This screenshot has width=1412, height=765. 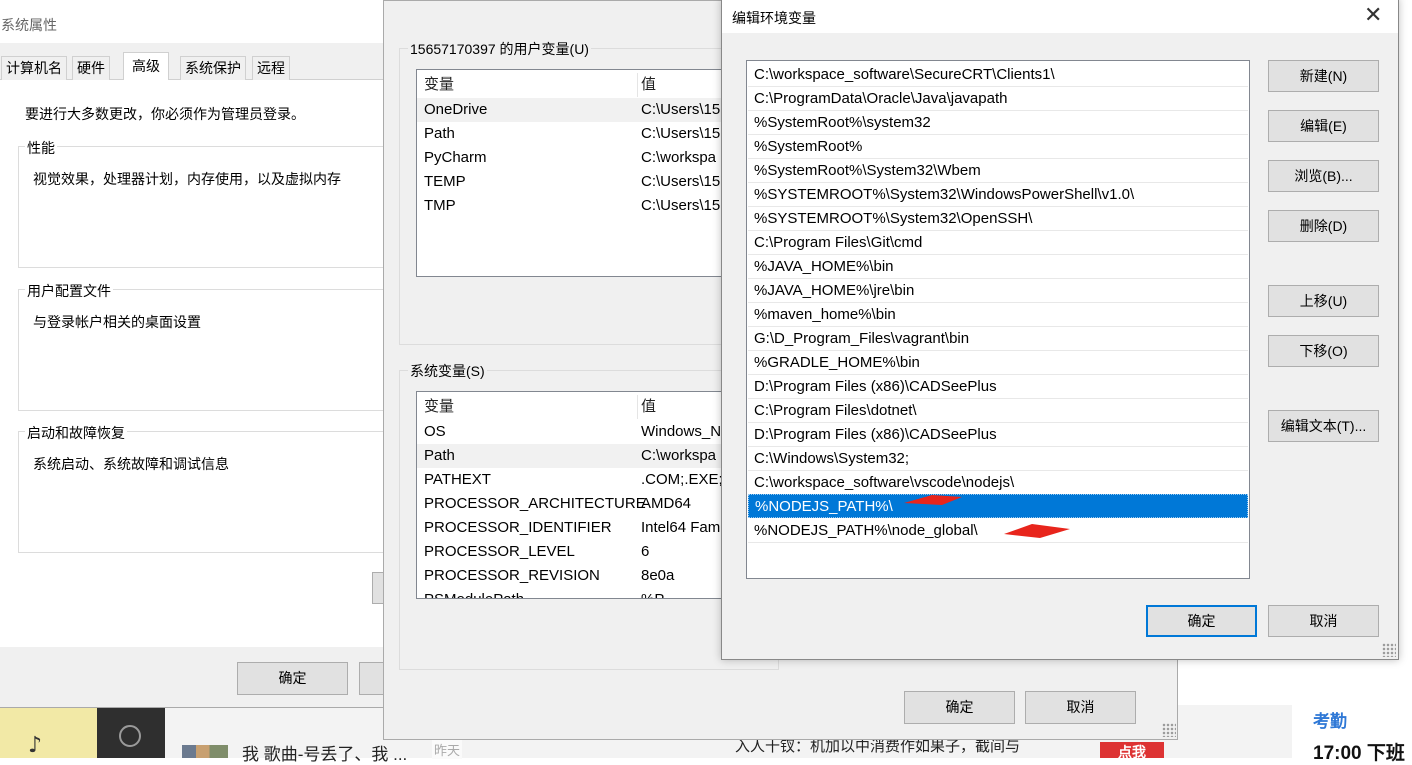 What do you see at coordinates (187, 179) in the screenshot?
I see `performance-desc: 视觉效果，处理器计划，内存使用，以及虚拟内存` at bounding box center [187, 179].